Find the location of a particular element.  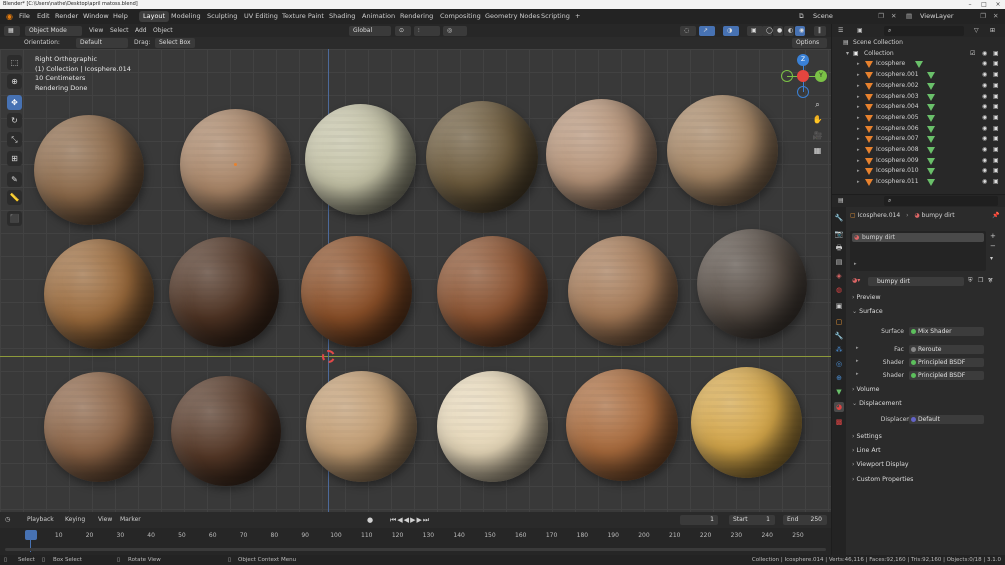

settings-panel: › Settings is located at coordinates (867, 437).